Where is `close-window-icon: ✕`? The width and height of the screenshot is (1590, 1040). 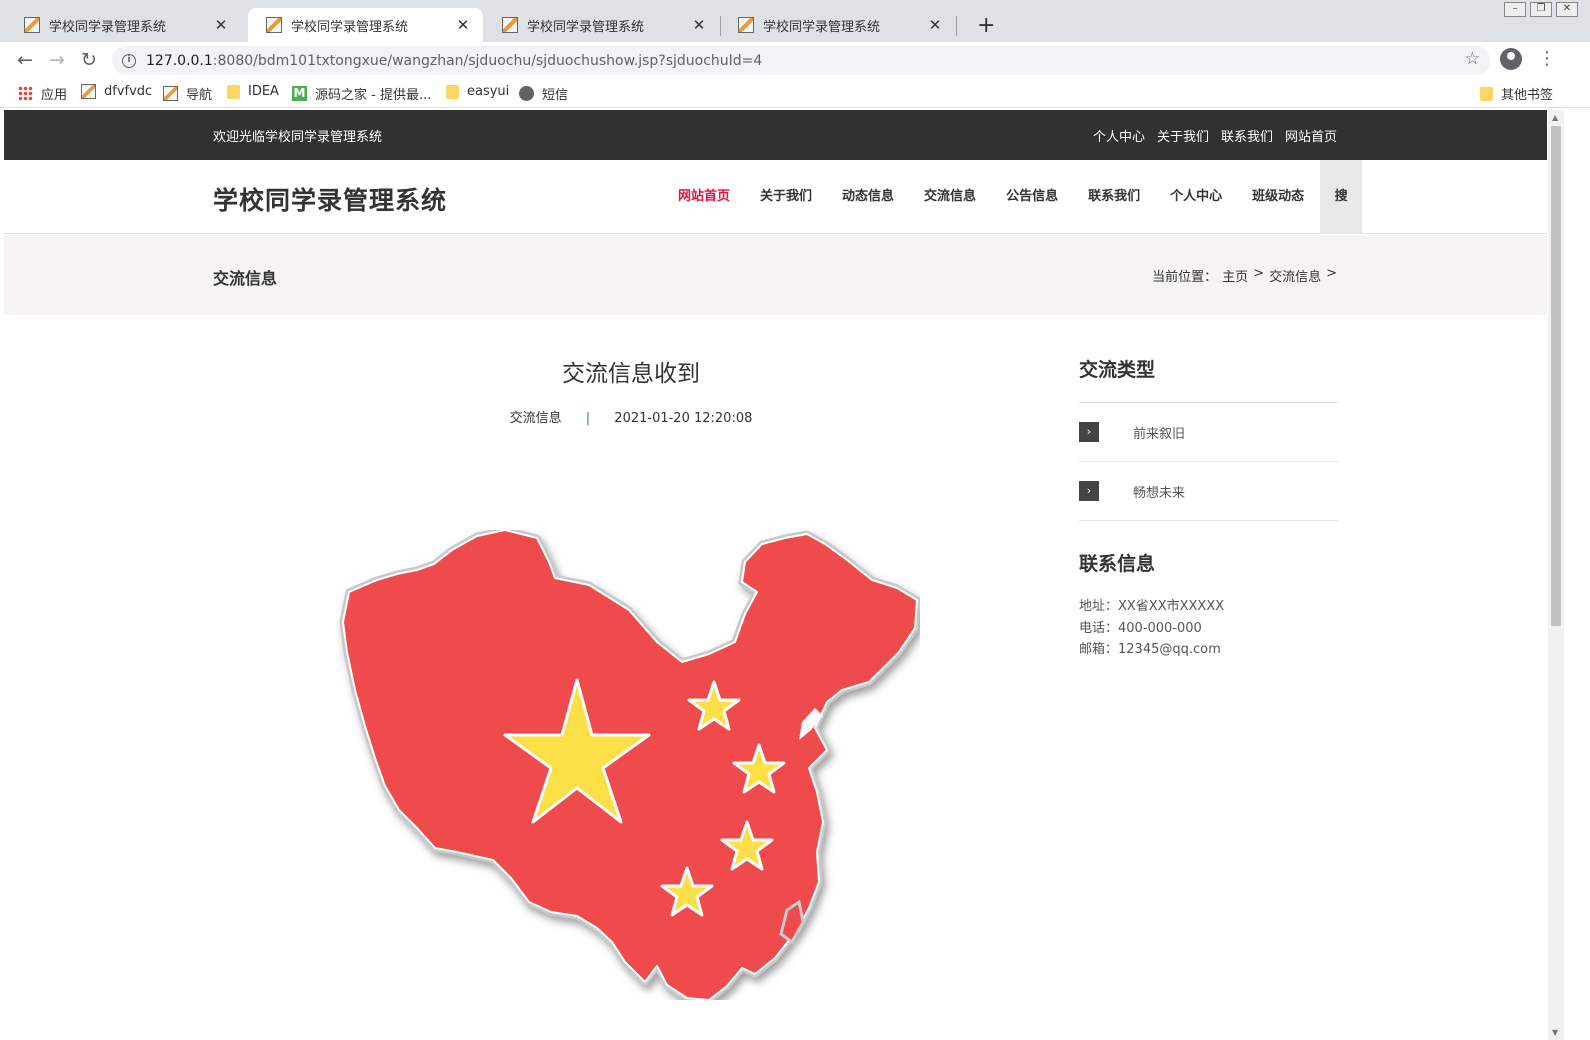 close-window-icon: ✕ is located at coordinates (1567, 9).